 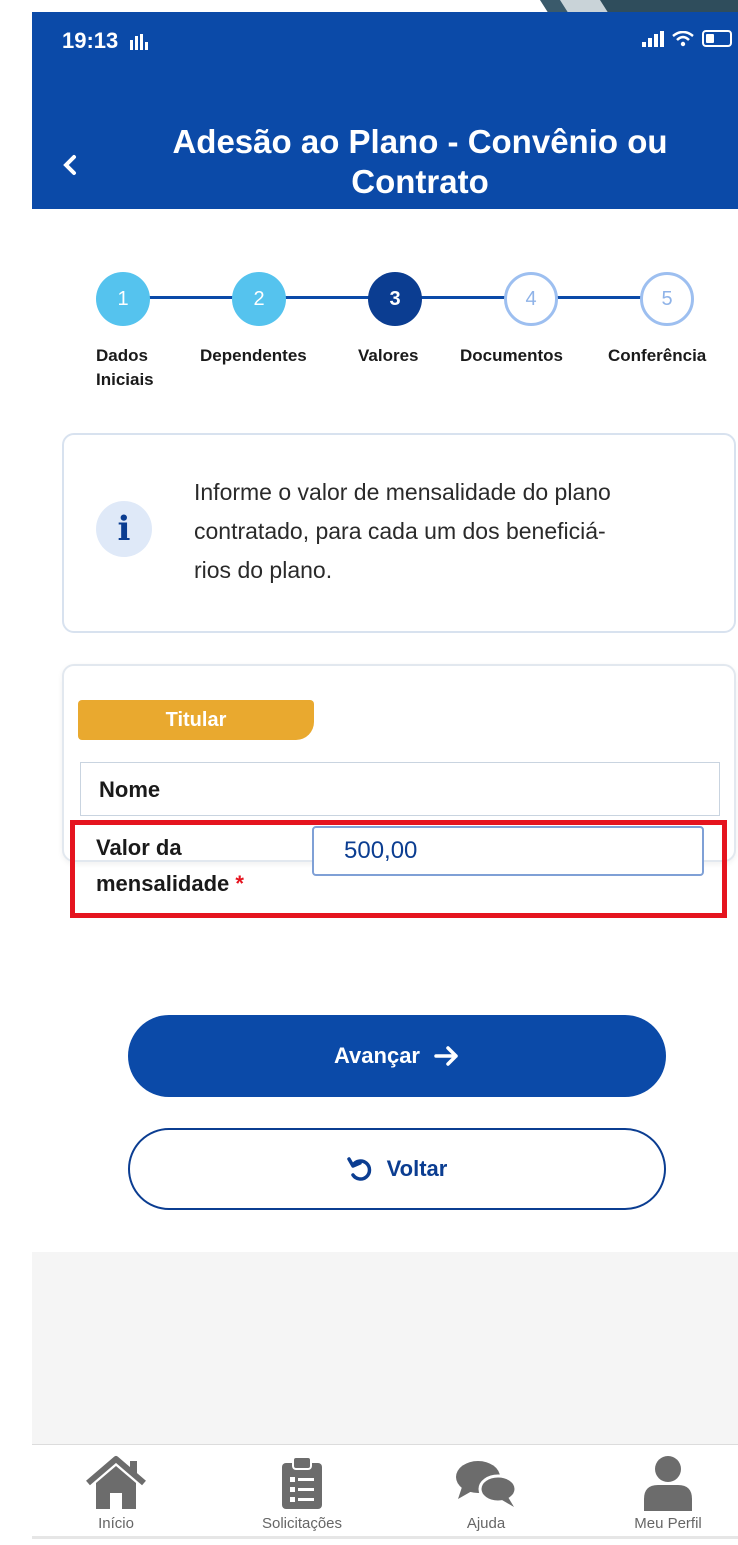 What do you see at coordinates (653, 38) in the screenshot?
I see `signal-icon` at bounding box center [653, 38].